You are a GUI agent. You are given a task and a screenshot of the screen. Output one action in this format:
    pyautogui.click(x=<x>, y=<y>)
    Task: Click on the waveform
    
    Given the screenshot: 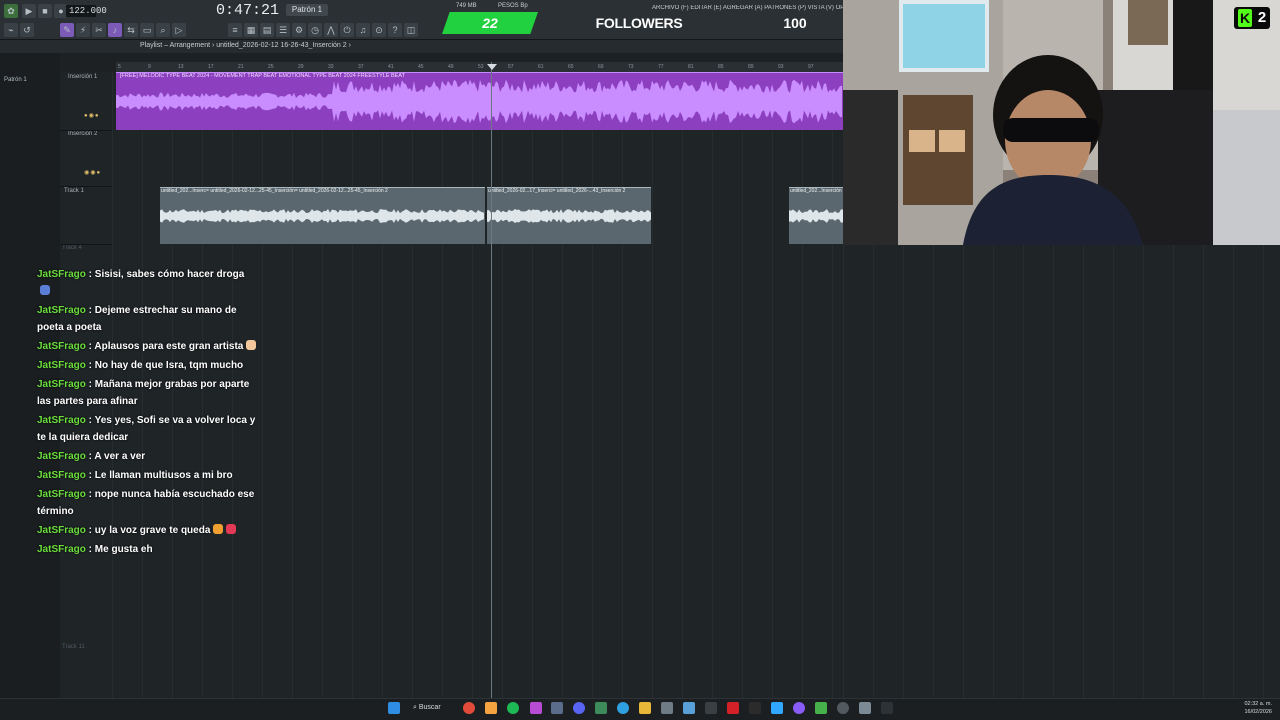 What is the action you would take?
    pyautogui.click(x=322, y=216)
    